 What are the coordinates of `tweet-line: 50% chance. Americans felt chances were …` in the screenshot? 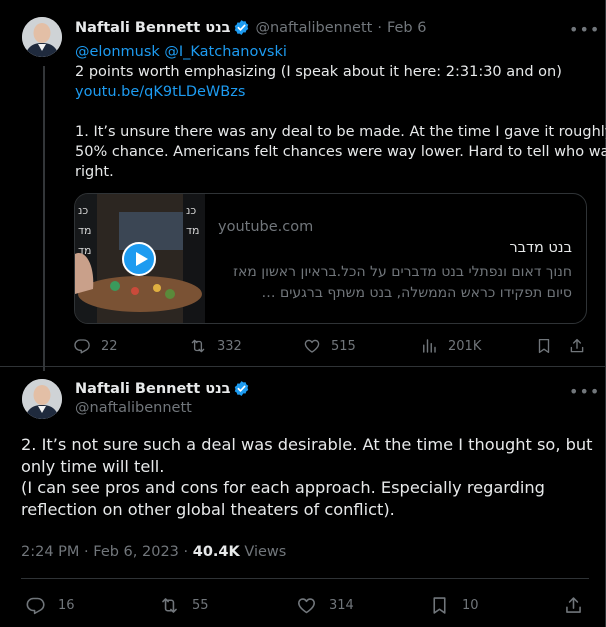 It's located at (340, 152).